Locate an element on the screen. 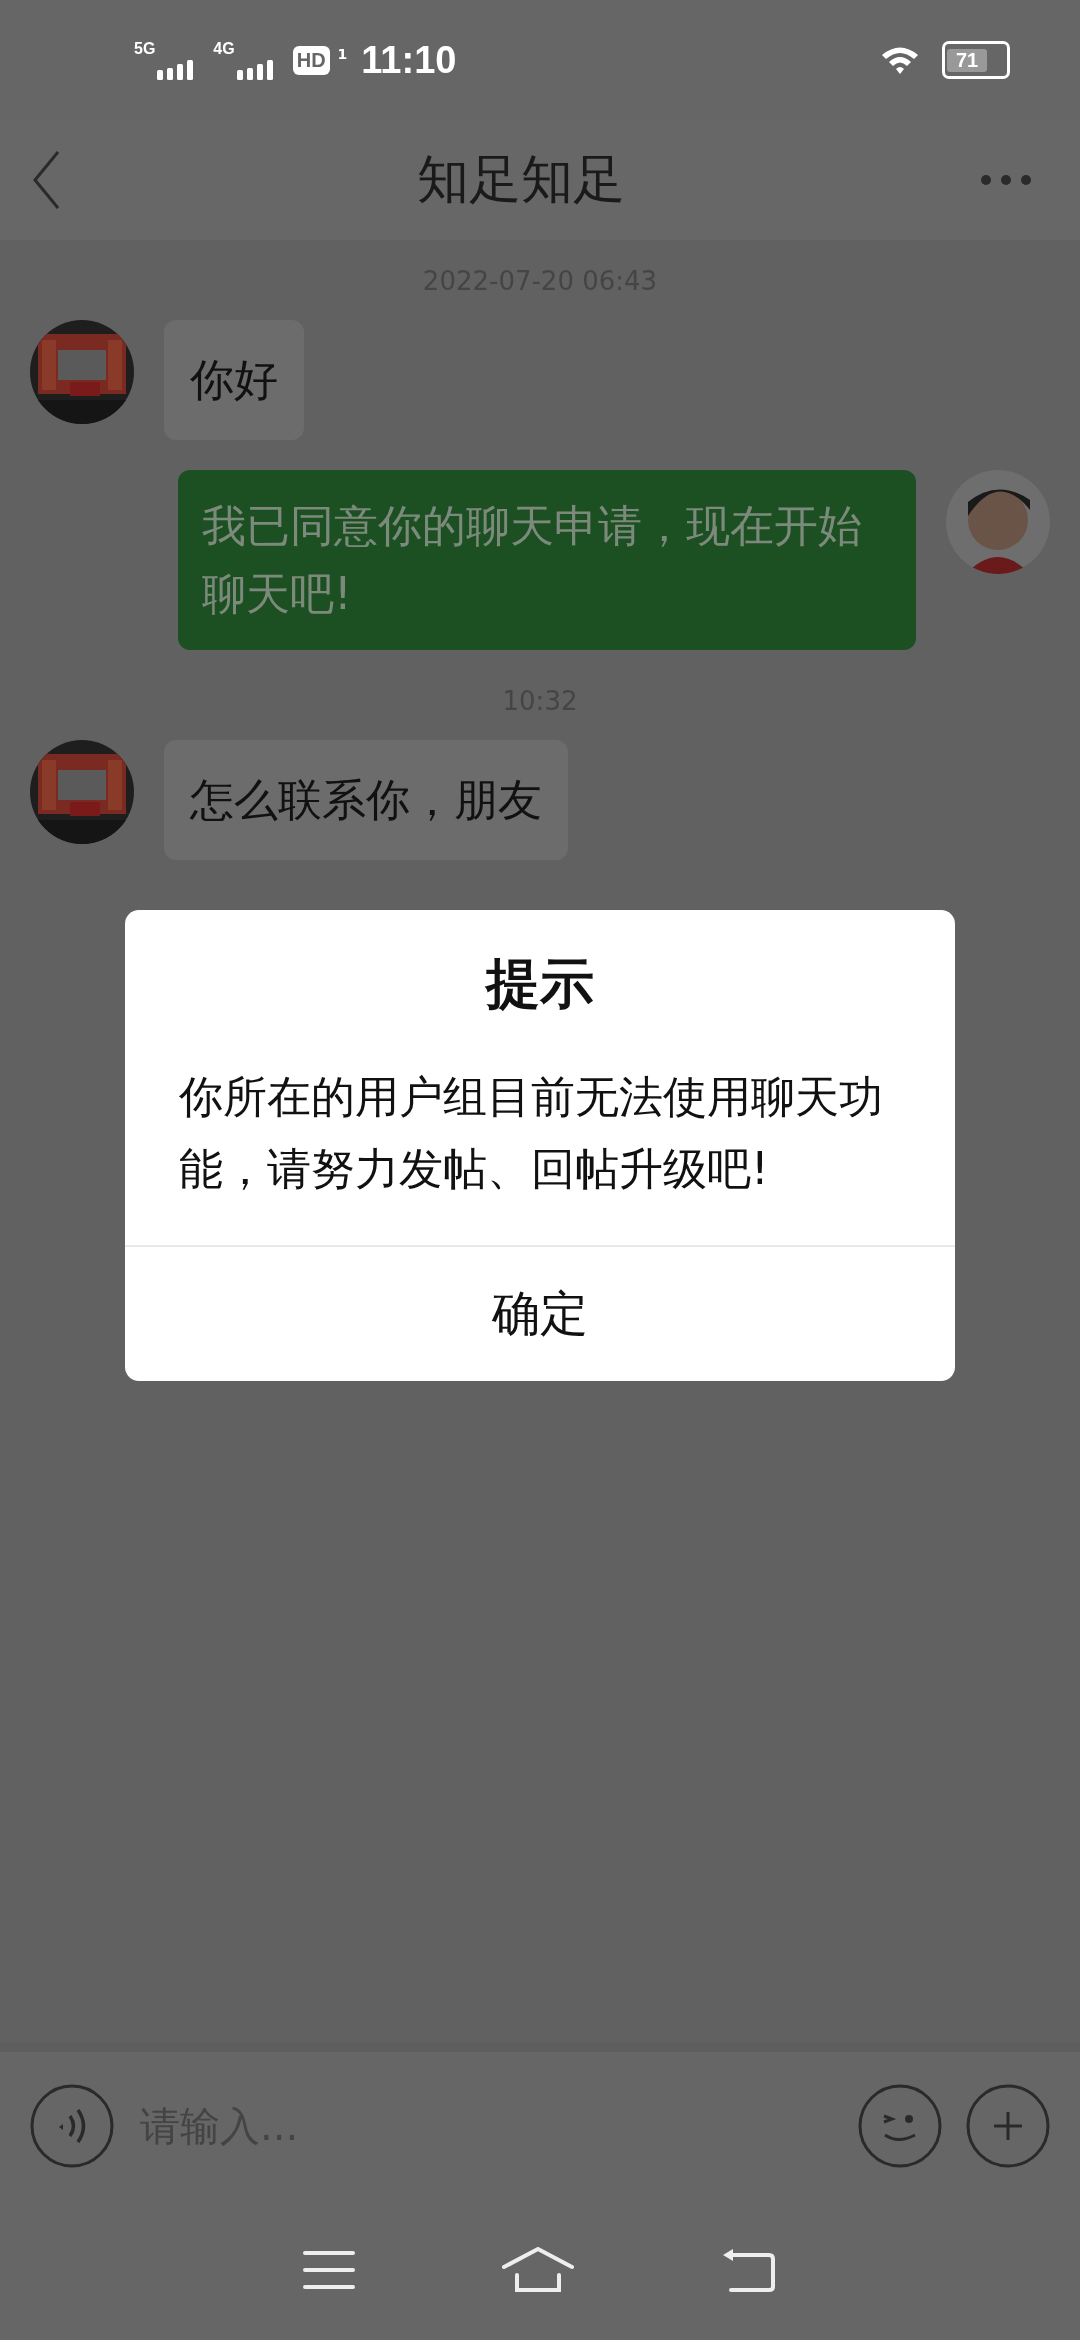 This screenshot has height=2340, width=1080. menu-icon is located at coordinates (329, 2270).